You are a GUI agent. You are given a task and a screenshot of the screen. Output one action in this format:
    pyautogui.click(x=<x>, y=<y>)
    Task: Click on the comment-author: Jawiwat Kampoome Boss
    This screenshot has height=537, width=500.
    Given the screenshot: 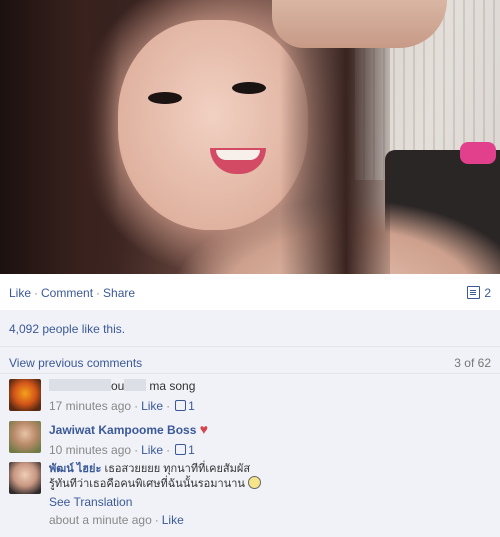 What is the action you would take?
    pyautogui.click(x=122, y=430)
    